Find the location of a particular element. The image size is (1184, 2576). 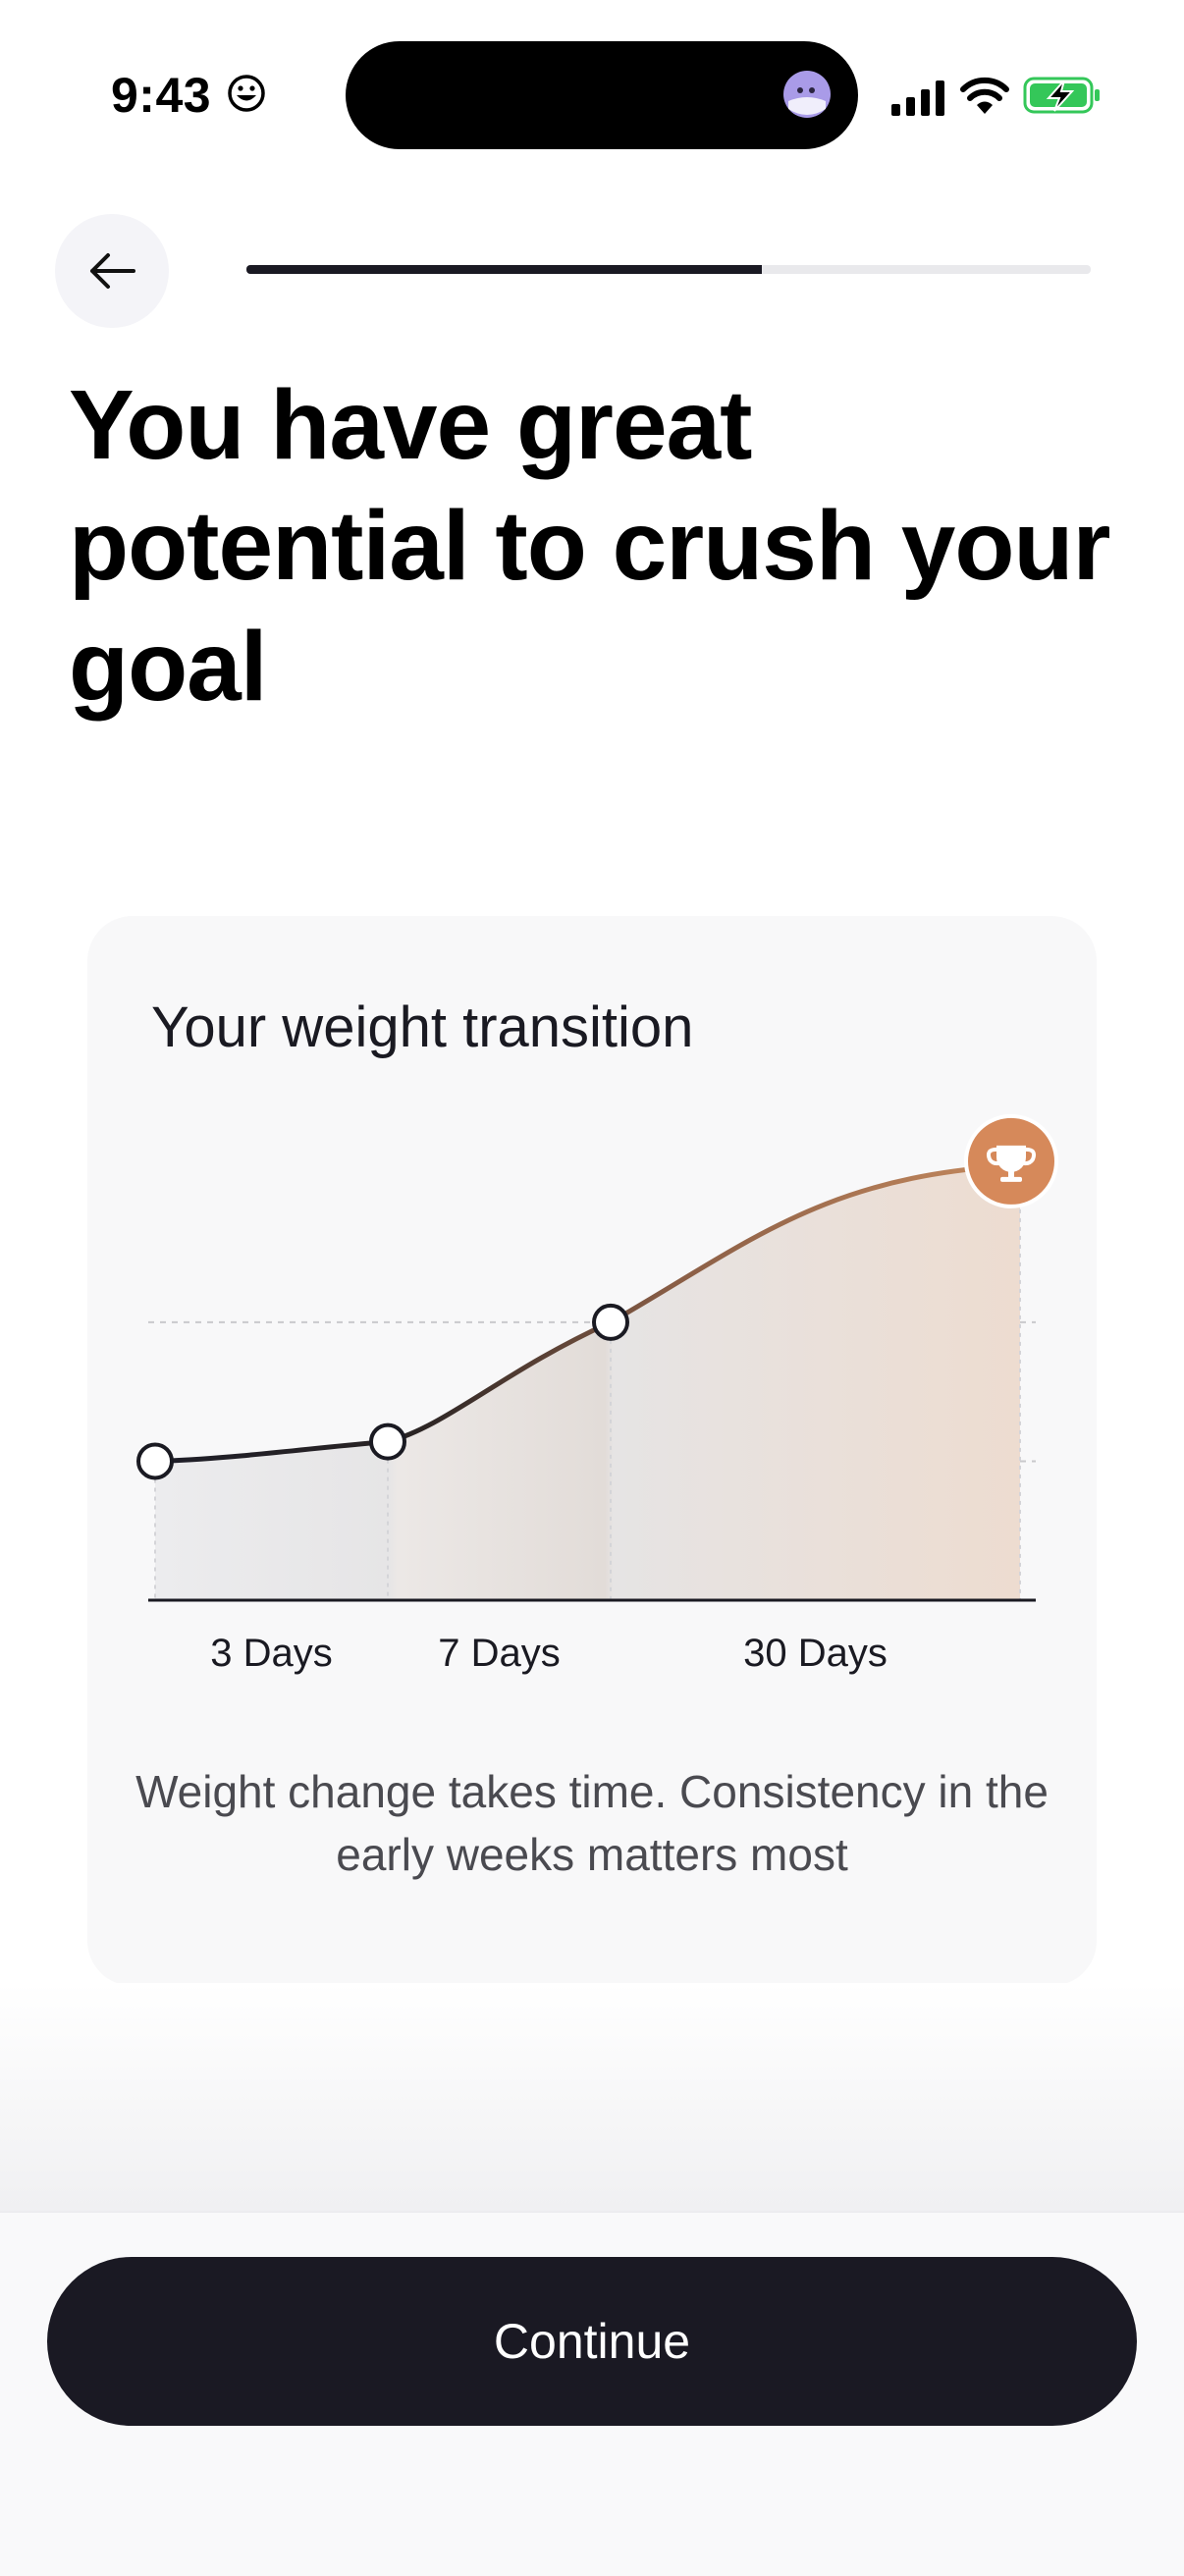

status-bar: 9:43 is located at coordinates (592, 93).